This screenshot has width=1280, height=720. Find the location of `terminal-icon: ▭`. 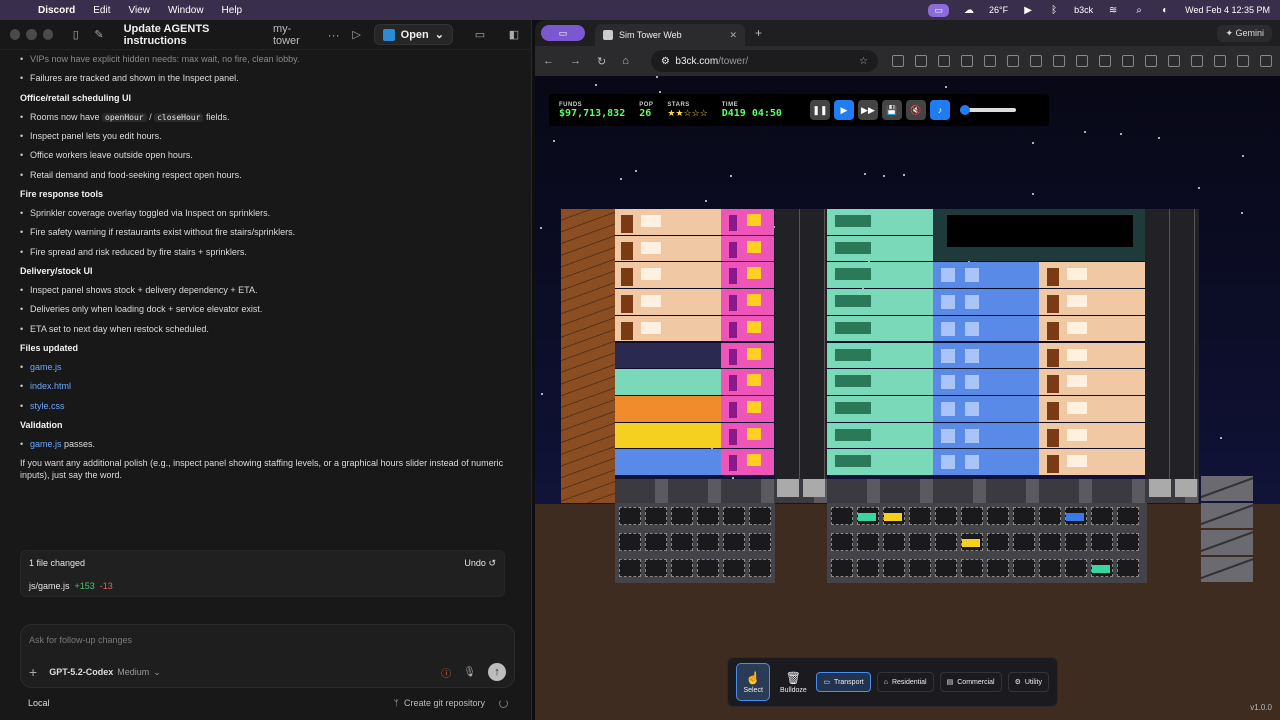

terminal-icon: ▭ is located at coordinates (480, 35).